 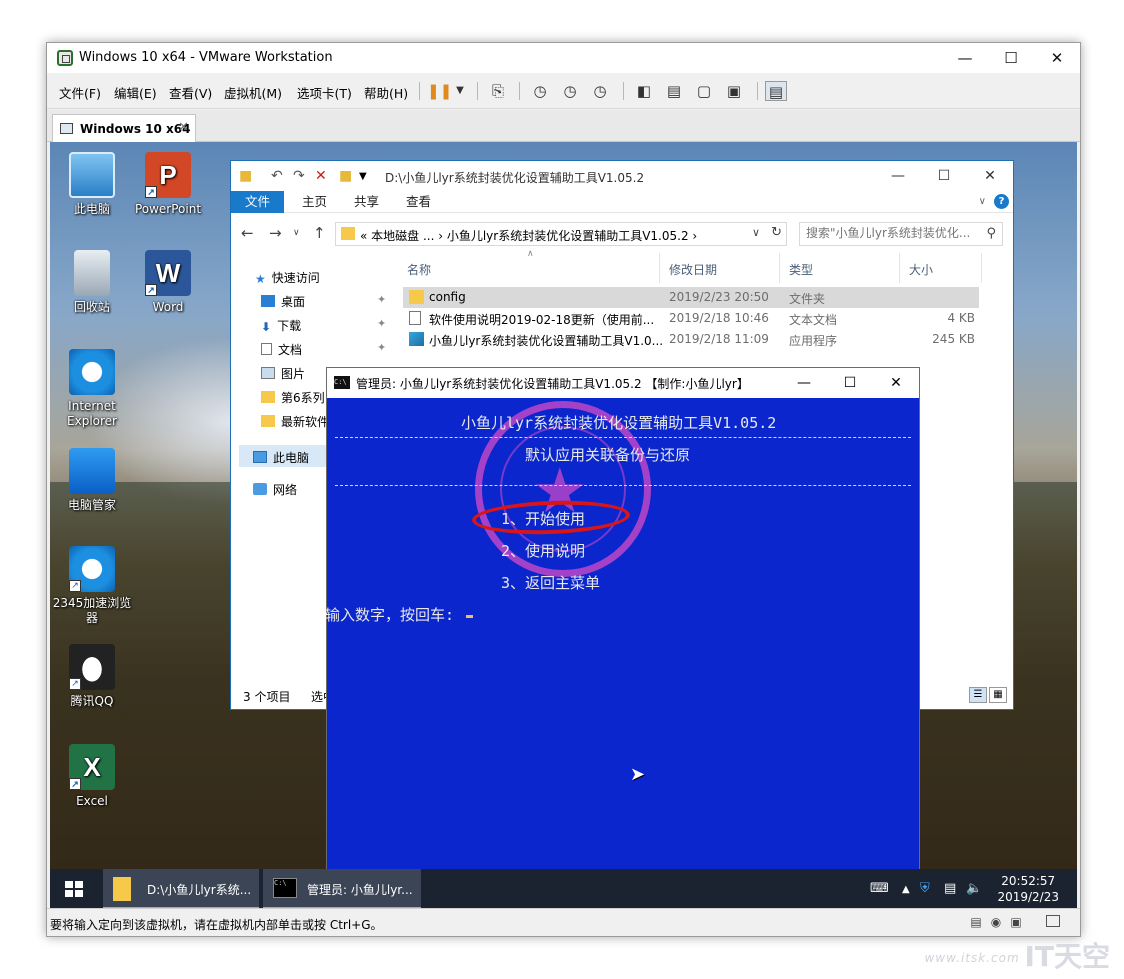 What do you see at coordinates (608, 455) in the screenshot?
I see `console-subheading: 默认应用关联备份与还原` at bounding box center [608, 455].